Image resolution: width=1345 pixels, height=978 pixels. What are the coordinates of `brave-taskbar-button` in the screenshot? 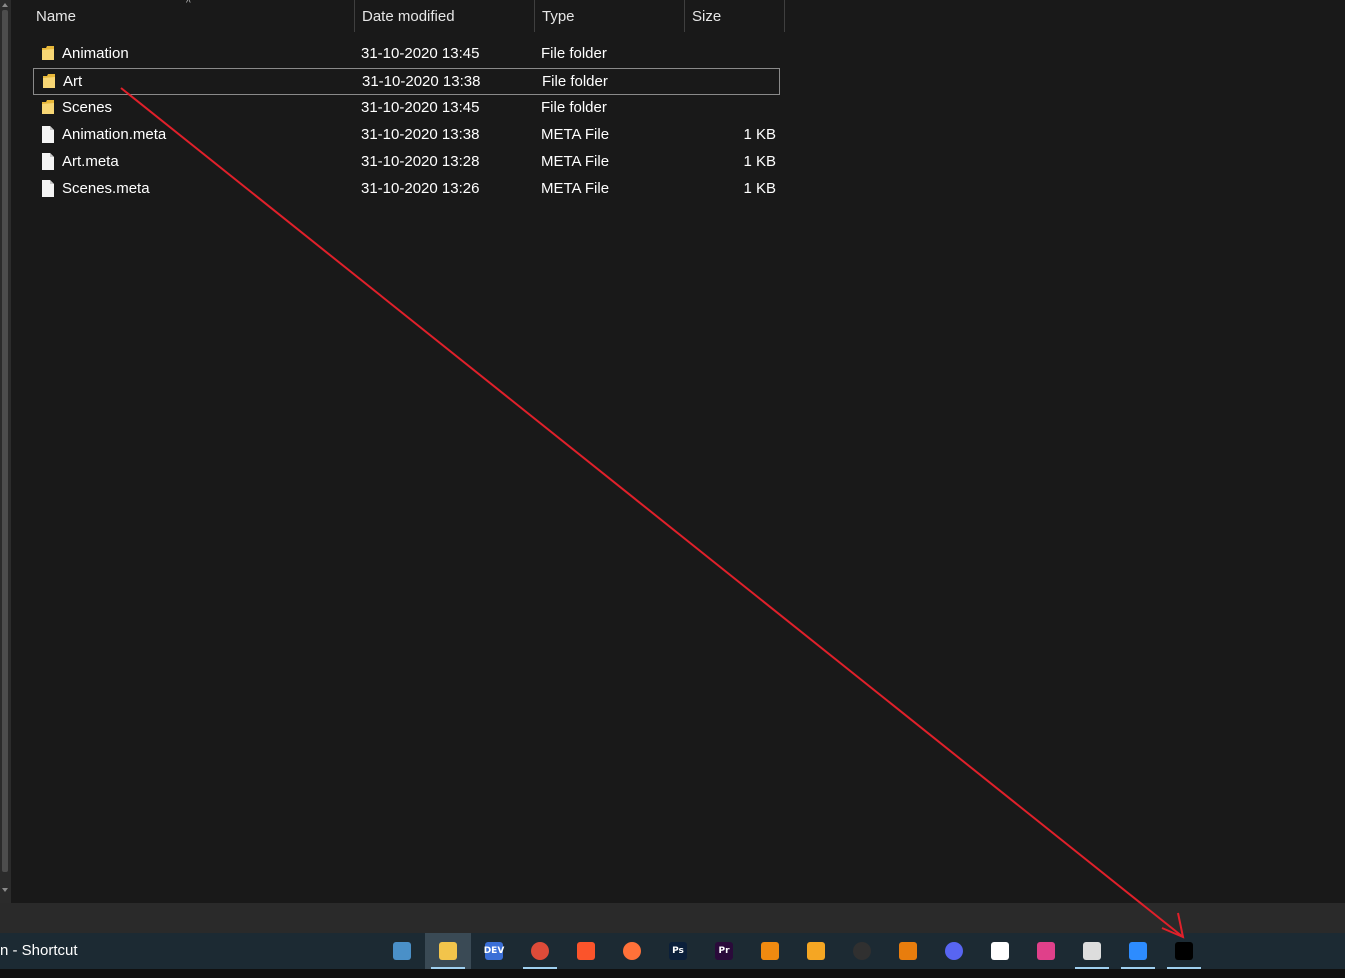 It's located at (586, 951).